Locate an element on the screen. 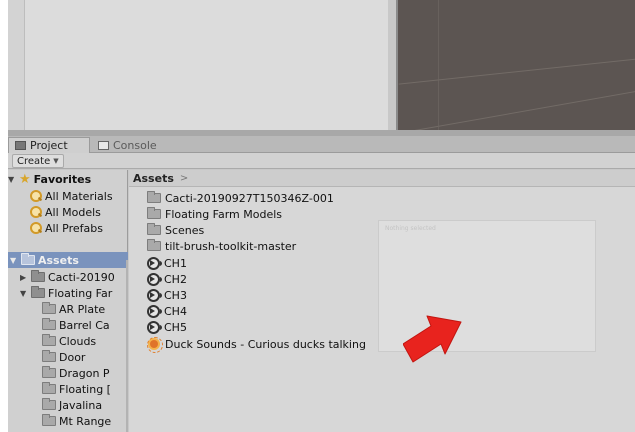 The width and height of the screenshot is (635, 432). favorite-item-label: All Prefabs is located at coordinates (74, 228).